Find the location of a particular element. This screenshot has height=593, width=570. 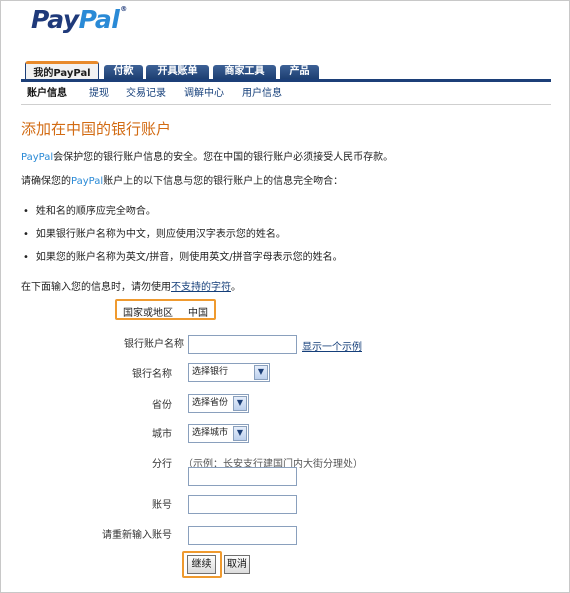

branch-label: 分行 is located at coordinates (162, 464).